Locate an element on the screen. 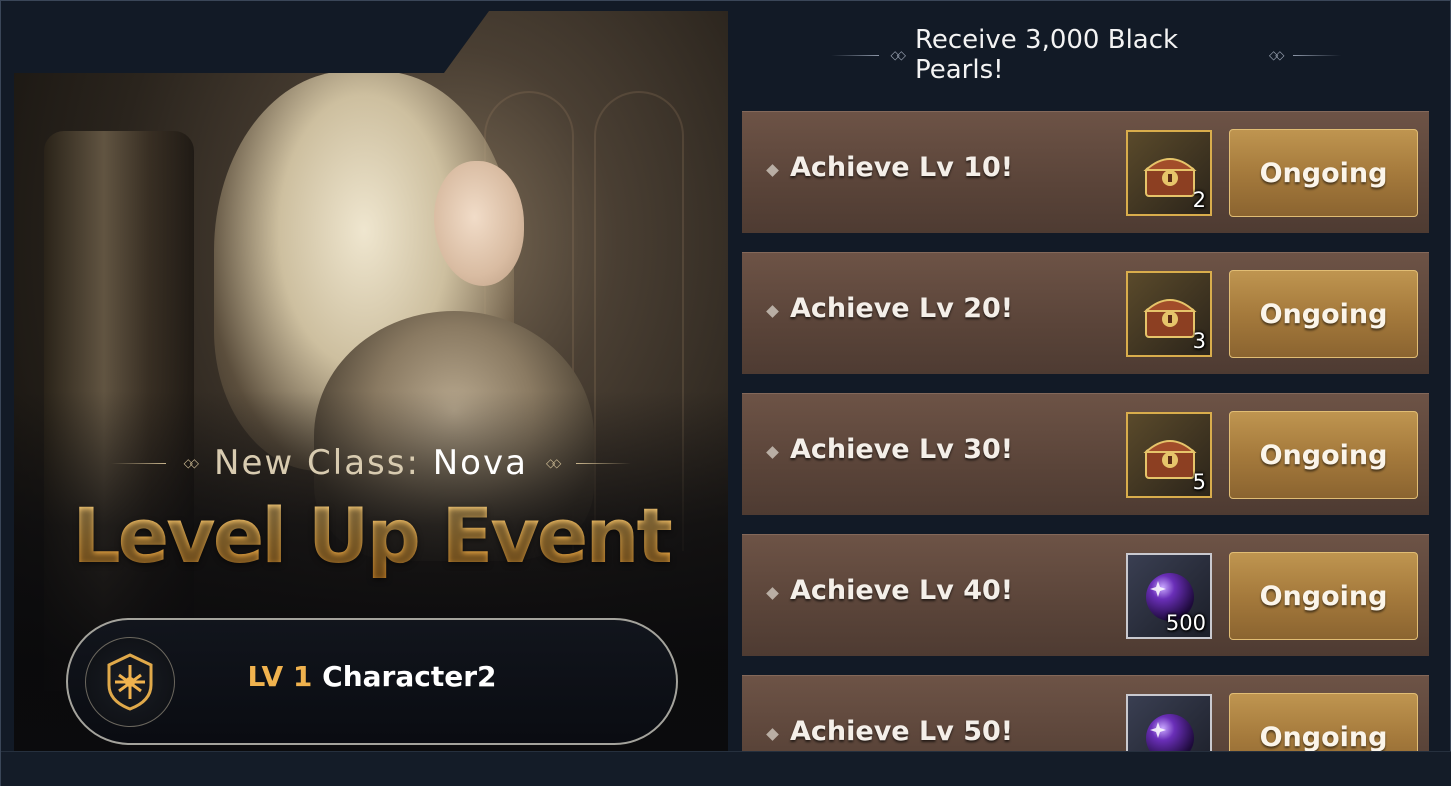 The width and height of the screenshot is (1451, 786). black-pearl-icon is located at coordinates (1170, 732).